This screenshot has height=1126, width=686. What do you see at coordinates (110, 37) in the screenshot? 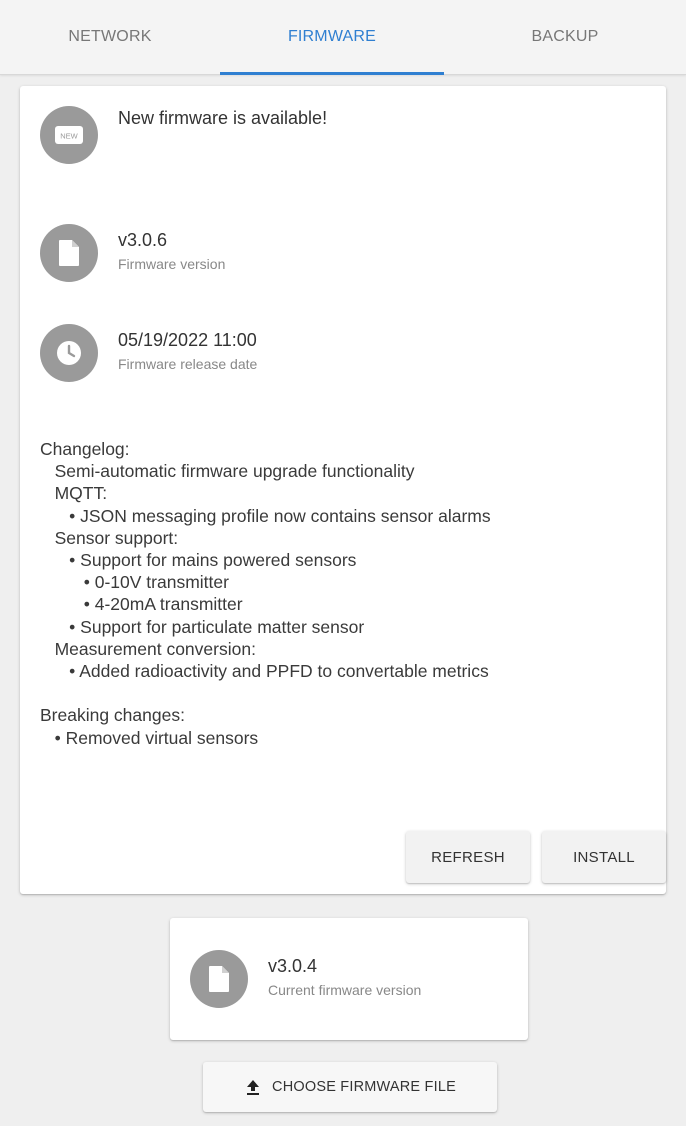
I see `tab-network: NETWORK` at bounding box center [110, 37].